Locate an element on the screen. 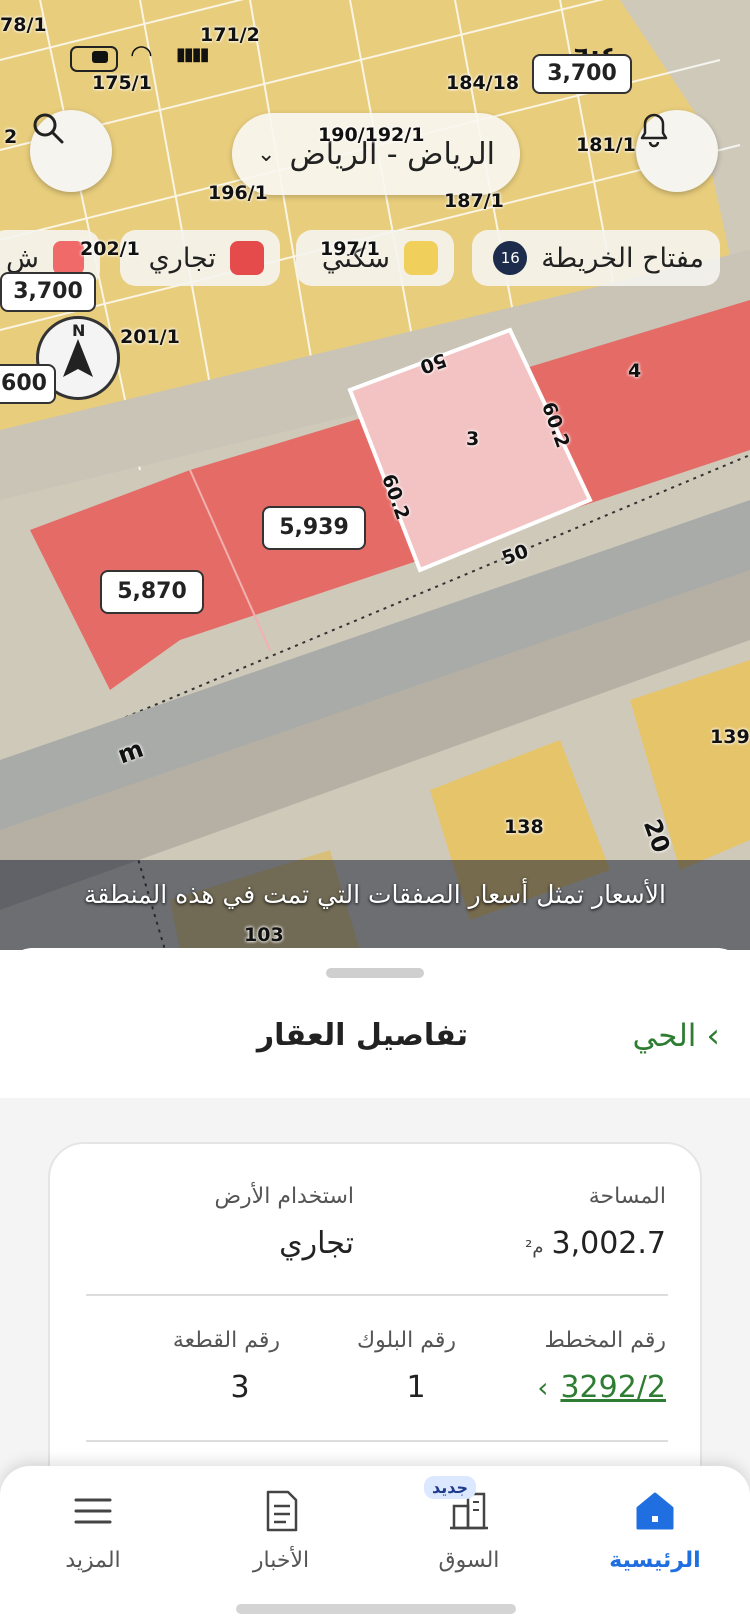 This screenshot has width=750, height=1624. plot-label: 103 is located at coordinates (264, 935).